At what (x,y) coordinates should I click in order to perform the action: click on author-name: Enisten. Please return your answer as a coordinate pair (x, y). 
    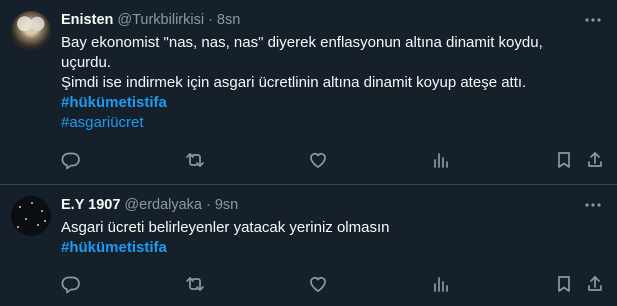
    Looking at the image, I should click on (87, 20).